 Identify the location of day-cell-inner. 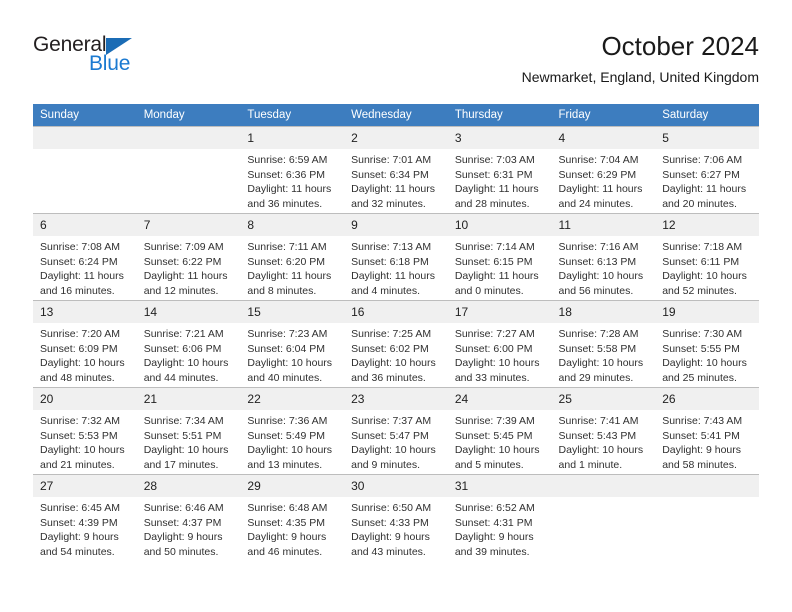
(603, 518).